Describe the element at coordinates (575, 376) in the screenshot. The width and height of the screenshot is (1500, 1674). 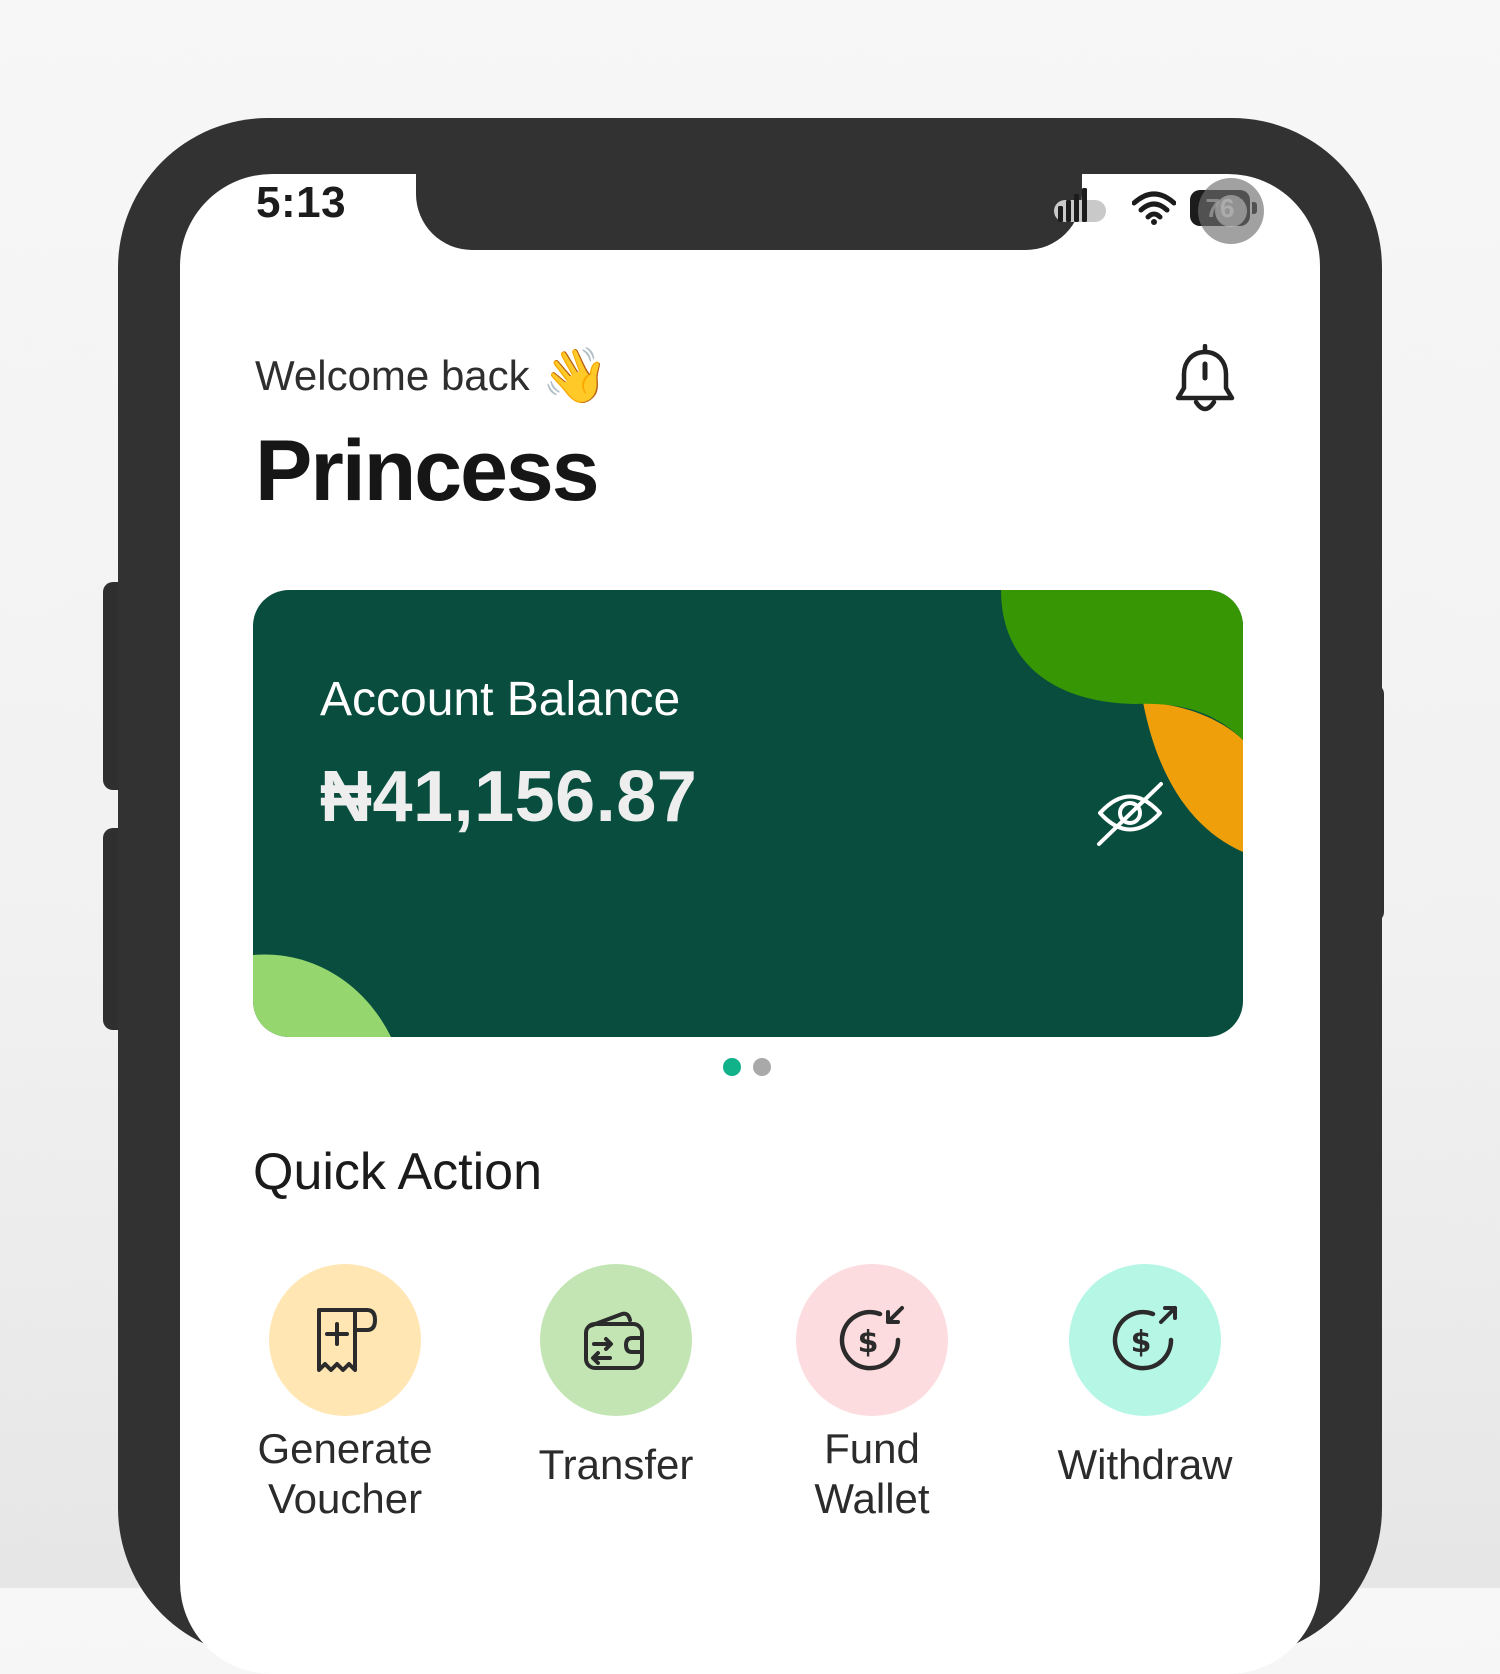
I see `wave-icon: 👋` at that location.